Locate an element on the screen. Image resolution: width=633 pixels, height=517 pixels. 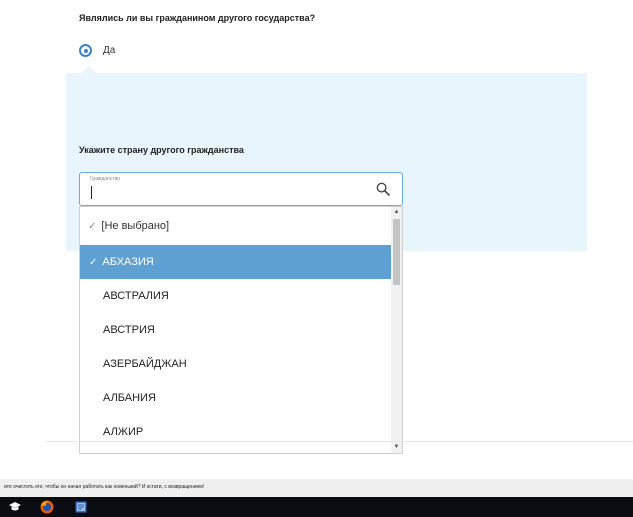
option-australia: АВСТРАЛИЯ is located at coordinates (236, 296).